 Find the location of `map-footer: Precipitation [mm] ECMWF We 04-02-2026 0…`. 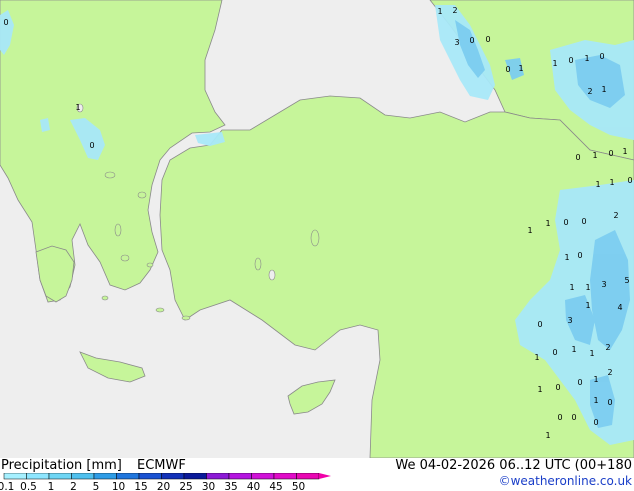

map-footer: Precipitation [mm] ECMWF We 04-02-2026 0… is located at coordinates (317, 474).